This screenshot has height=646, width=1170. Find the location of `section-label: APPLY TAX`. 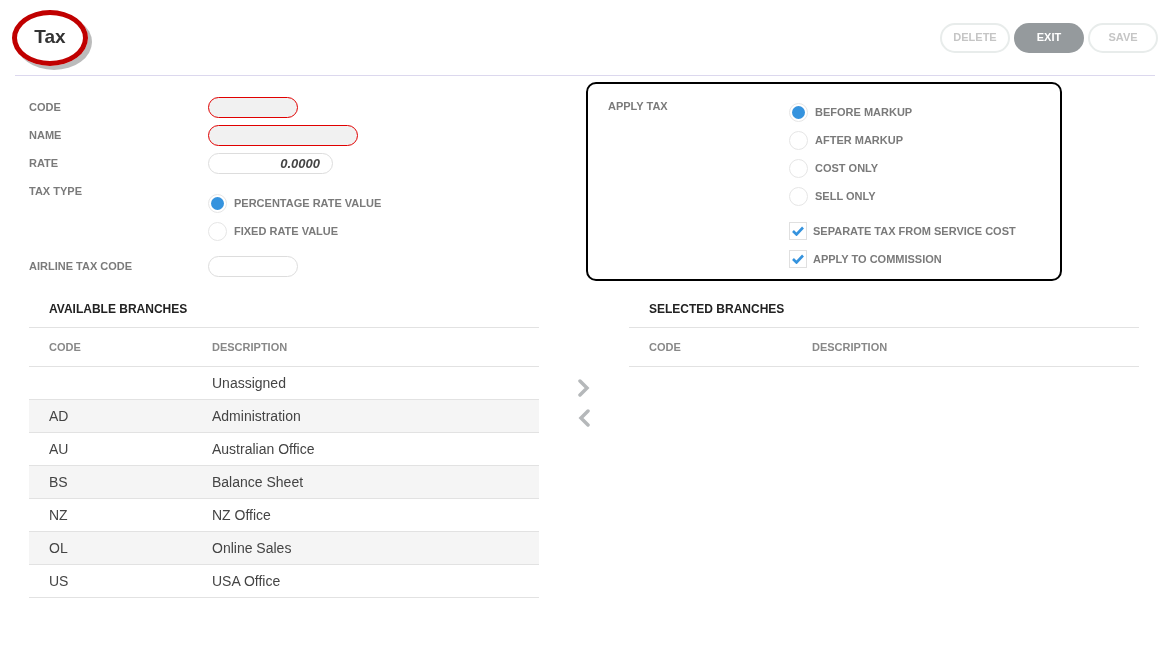

section-label: APPLY TAX is located at coordinates (638, 106).